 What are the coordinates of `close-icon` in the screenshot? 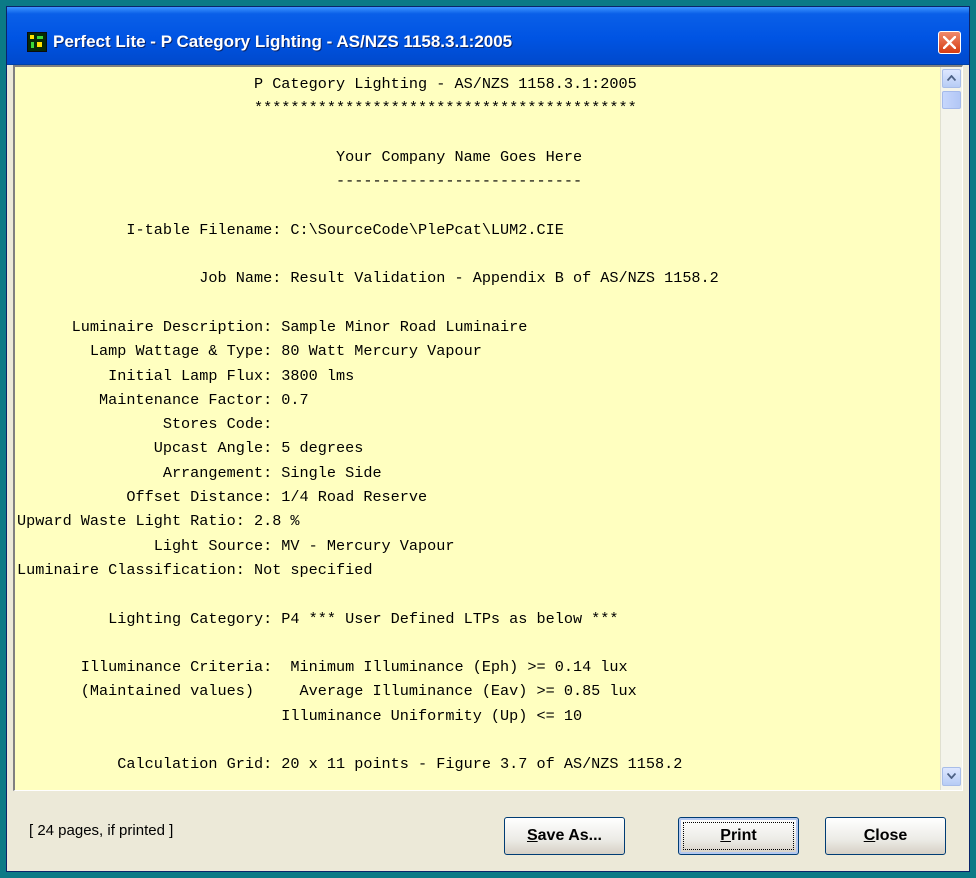 It's located at (949, 42).